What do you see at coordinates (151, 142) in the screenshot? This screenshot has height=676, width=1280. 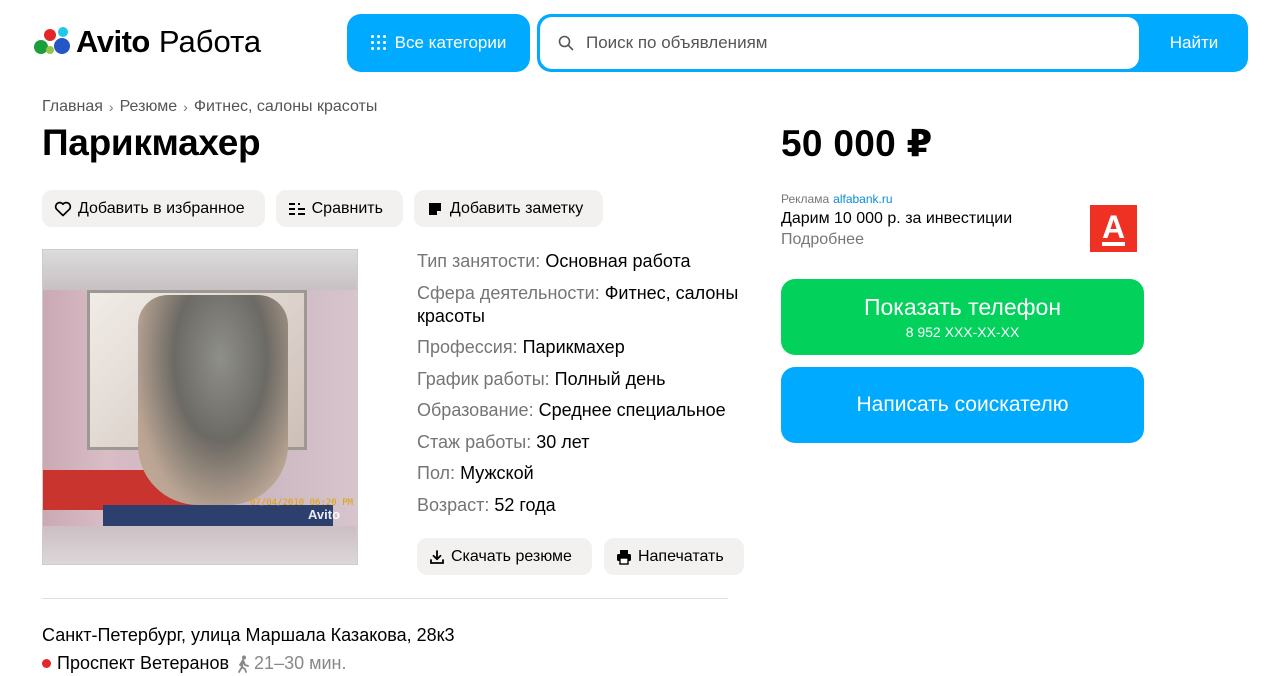 I see `page-title: Парикмахер` at bounding box center [151, 142].